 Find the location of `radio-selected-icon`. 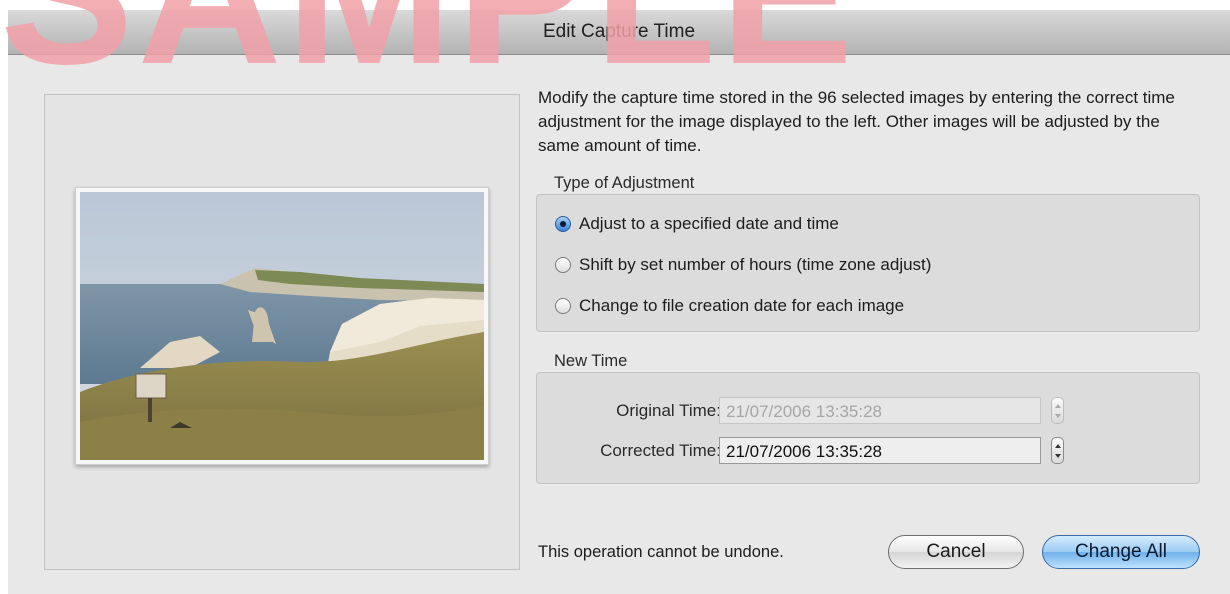

radio-selected-icon is located at coordinates (563, 224).